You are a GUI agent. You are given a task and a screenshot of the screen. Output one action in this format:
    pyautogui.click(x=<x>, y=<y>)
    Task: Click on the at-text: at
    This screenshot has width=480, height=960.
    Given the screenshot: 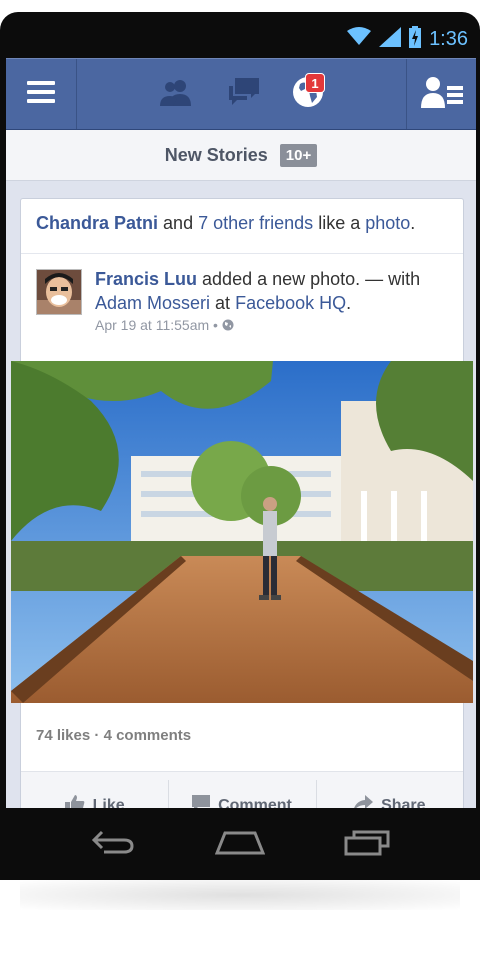 What is the action you would take?
    pyautogui.click(x=223, y=303)
    